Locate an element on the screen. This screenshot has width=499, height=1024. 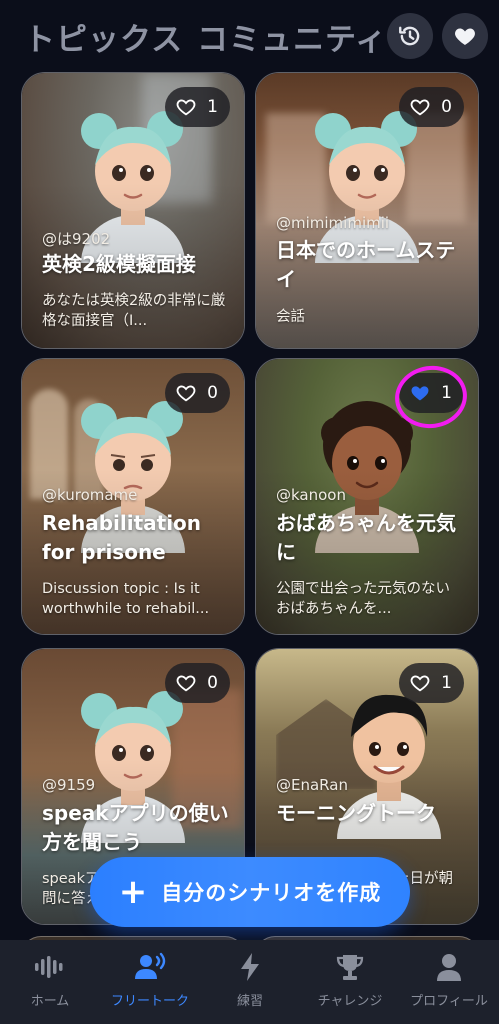
history-icon is located at coordinates (409, 36).